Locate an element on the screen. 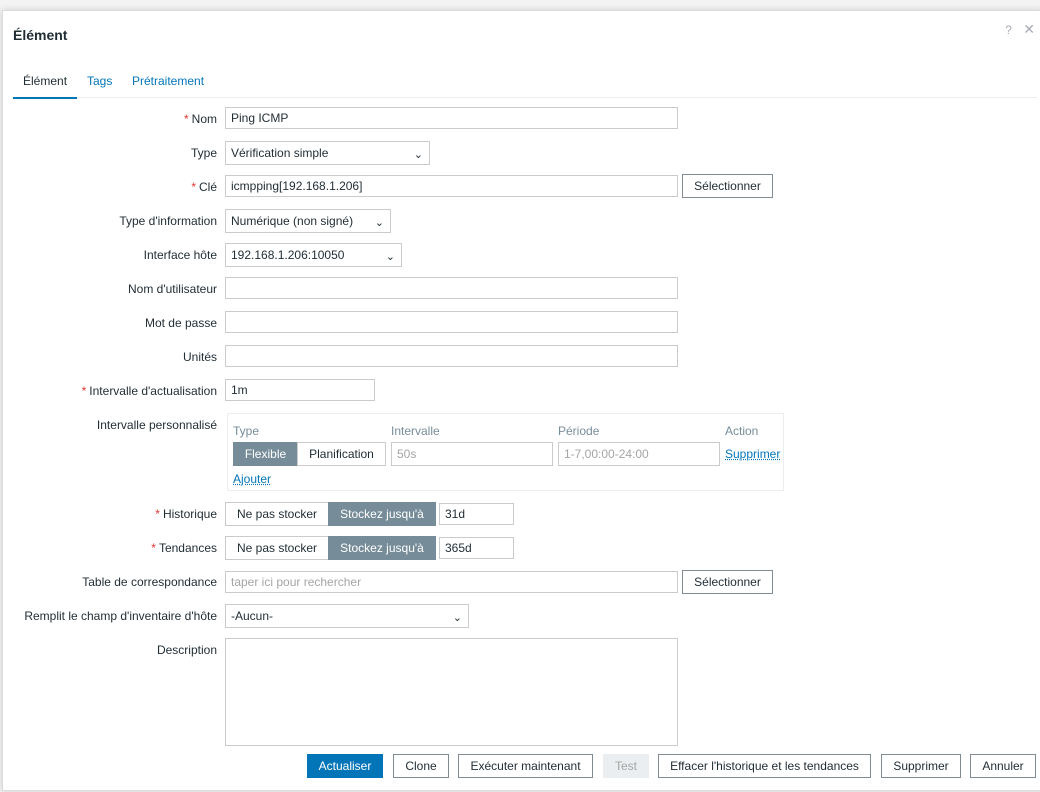 This screenshot has width=1040, height=792. test-button: Test is located at coordinates (626, 766).